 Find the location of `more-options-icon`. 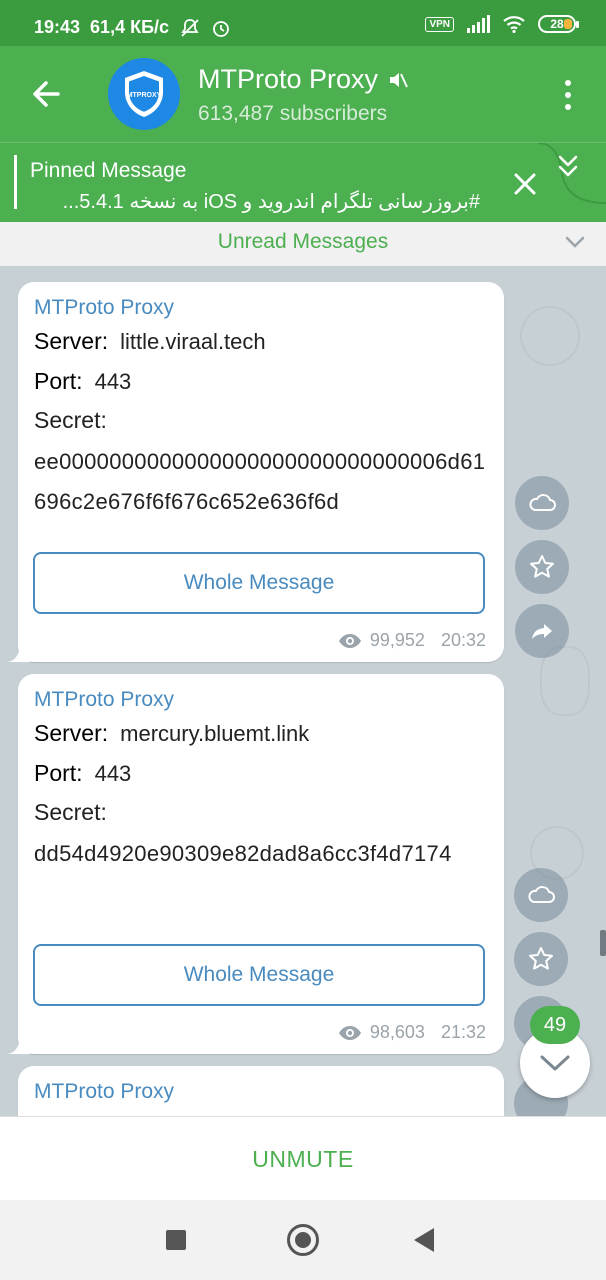

more-options-icon is located at coordinates (568, 95).